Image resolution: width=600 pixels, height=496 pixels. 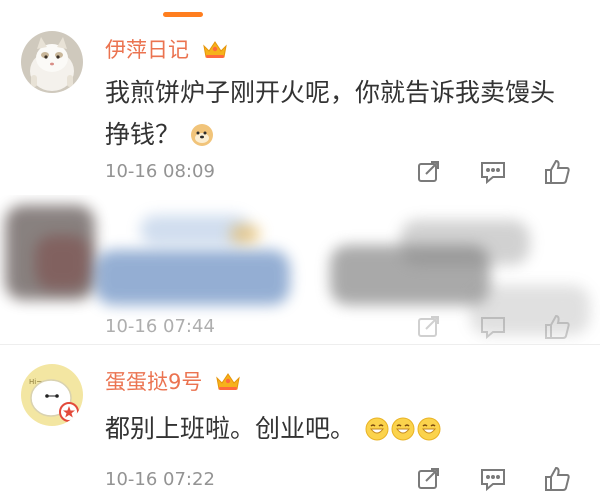 I want to click on comment-text-content: 我煎饼炉子刚开火呢，你就告诉我卖馒头挣钱？, so click(x=330, y=113).